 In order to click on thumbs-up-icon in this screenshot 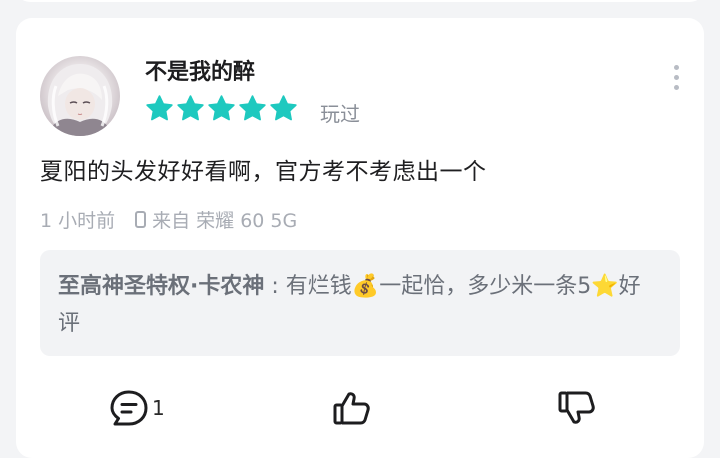, I will do `click(351, 408)`.